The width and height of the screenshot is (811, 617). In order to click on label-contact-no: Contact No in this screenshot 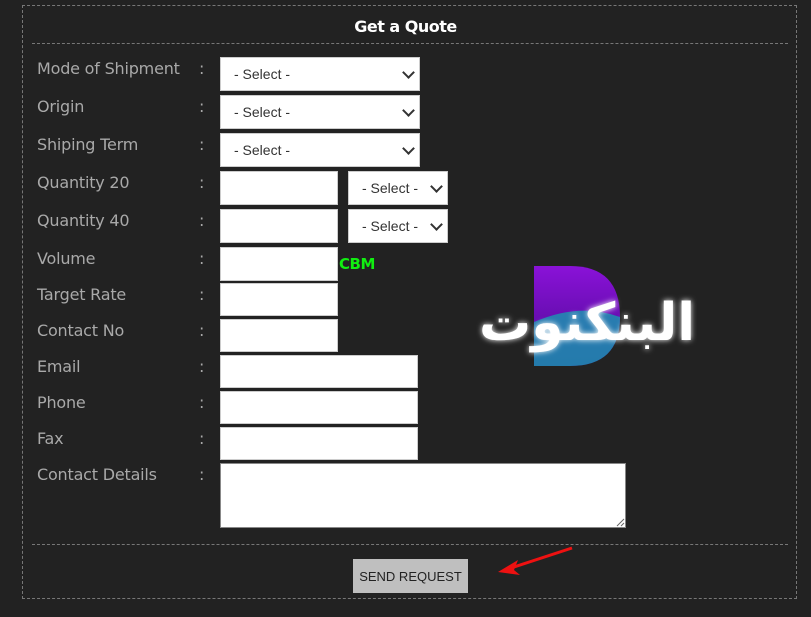, I will do `click(81, 330)`.